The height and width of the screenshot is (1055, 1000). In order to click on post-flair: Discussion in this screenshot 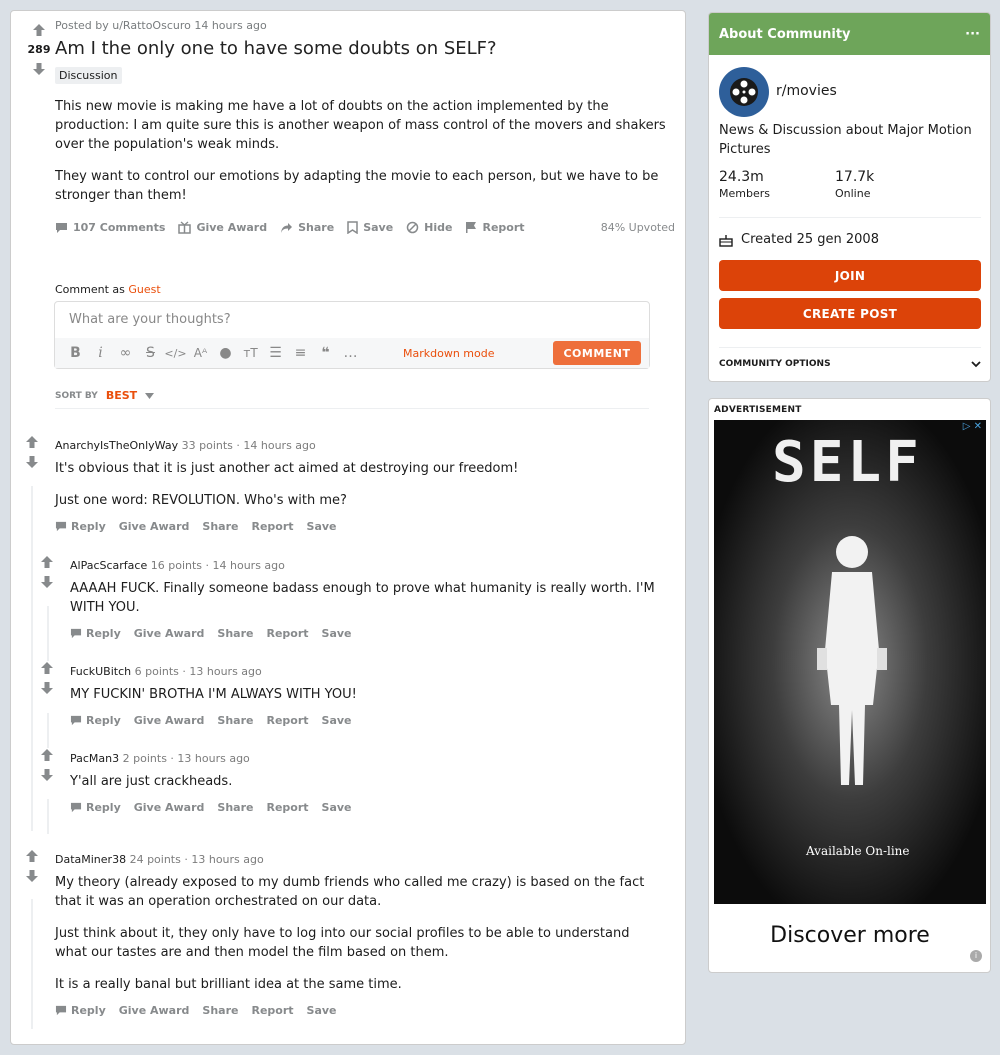, I will do `click(88, 75)`.